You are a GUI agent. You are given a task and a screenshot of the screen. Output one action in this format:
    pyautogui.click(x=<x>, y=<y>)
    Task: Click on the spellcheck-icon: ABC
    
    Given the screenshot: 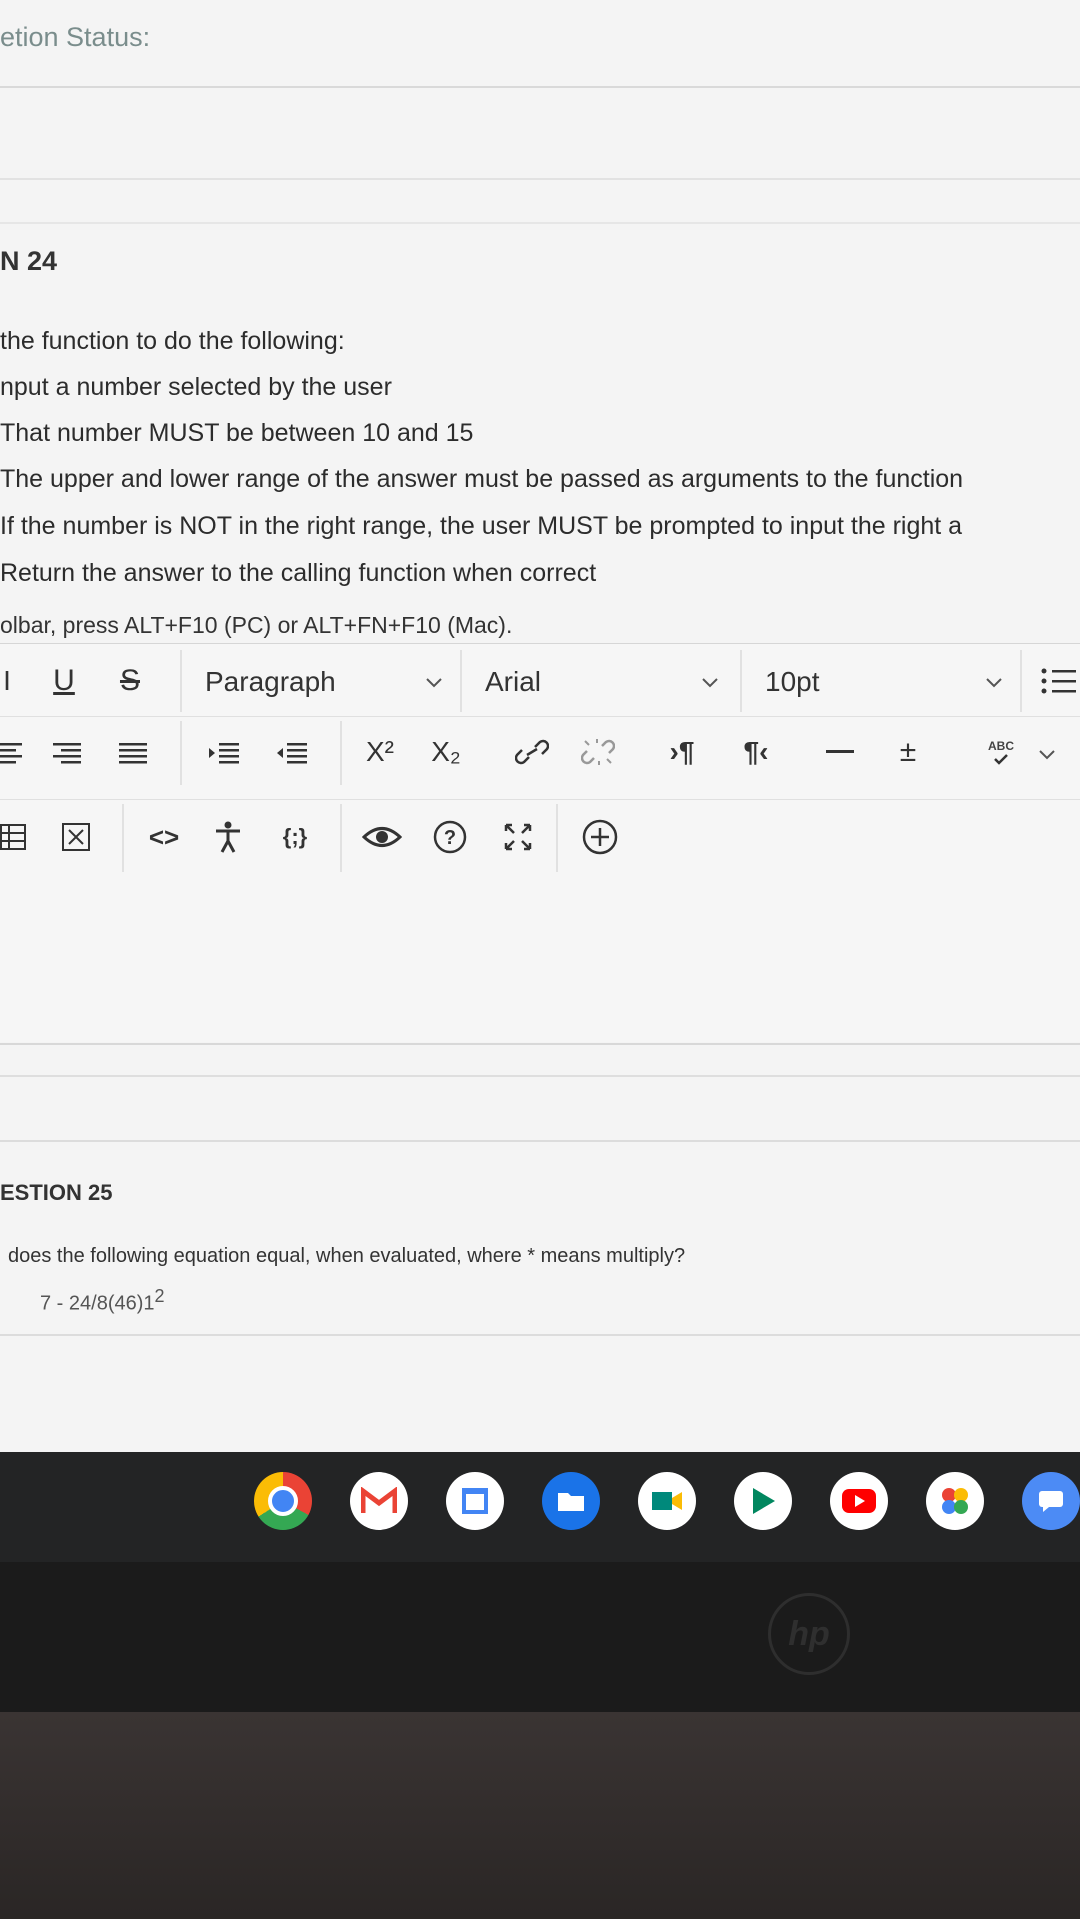 What is the action you would take?
    pyautogui.click(x=1001, y=752)
    